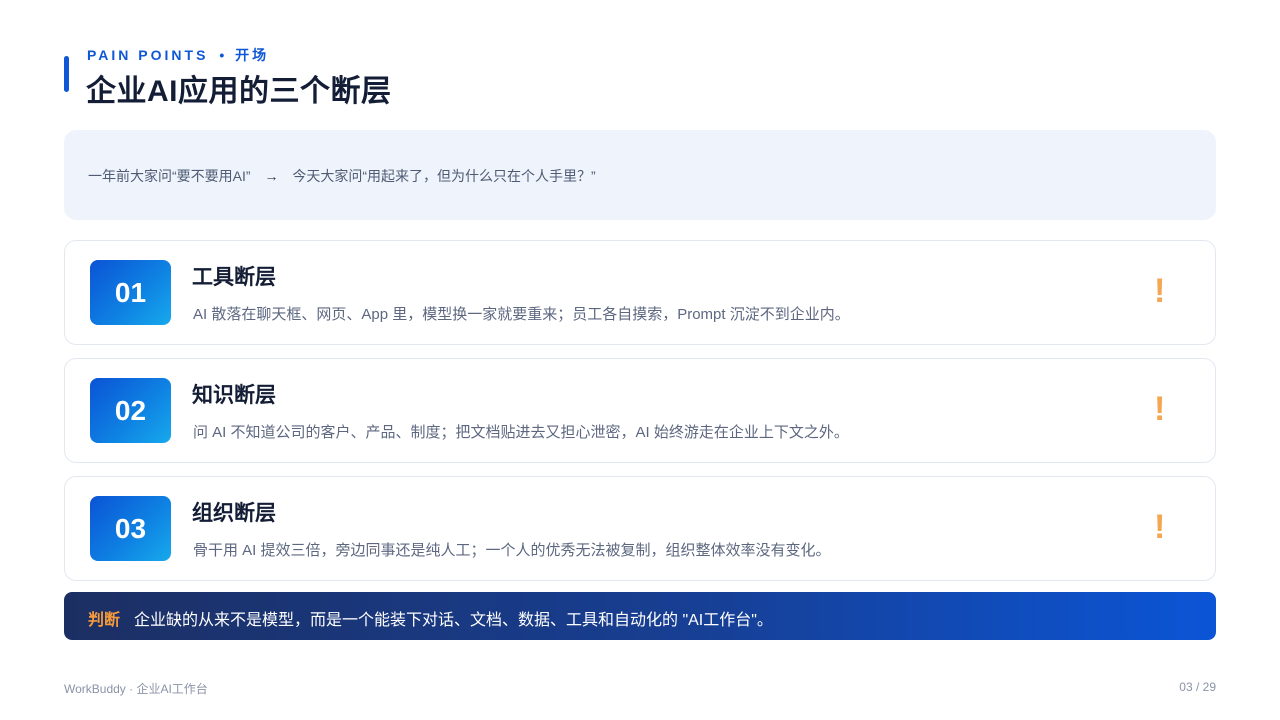 This screenshot has height=720, width=1280. Describe the element at coordinates (234, 513) in the screenshot. I see `card-title: 组织断层` at that location.